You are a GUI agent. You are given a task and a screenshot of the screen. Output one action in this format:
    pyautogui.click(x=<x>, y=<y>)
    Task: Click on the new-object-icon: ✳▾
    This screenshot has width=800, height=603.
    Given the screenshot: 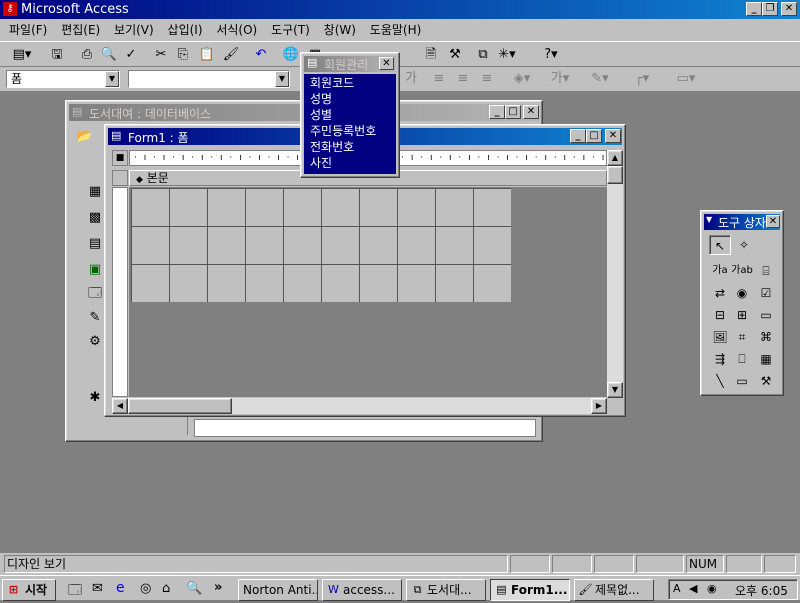 What is the action you would take?
    pyautogui.click(x=507, y=55)
    